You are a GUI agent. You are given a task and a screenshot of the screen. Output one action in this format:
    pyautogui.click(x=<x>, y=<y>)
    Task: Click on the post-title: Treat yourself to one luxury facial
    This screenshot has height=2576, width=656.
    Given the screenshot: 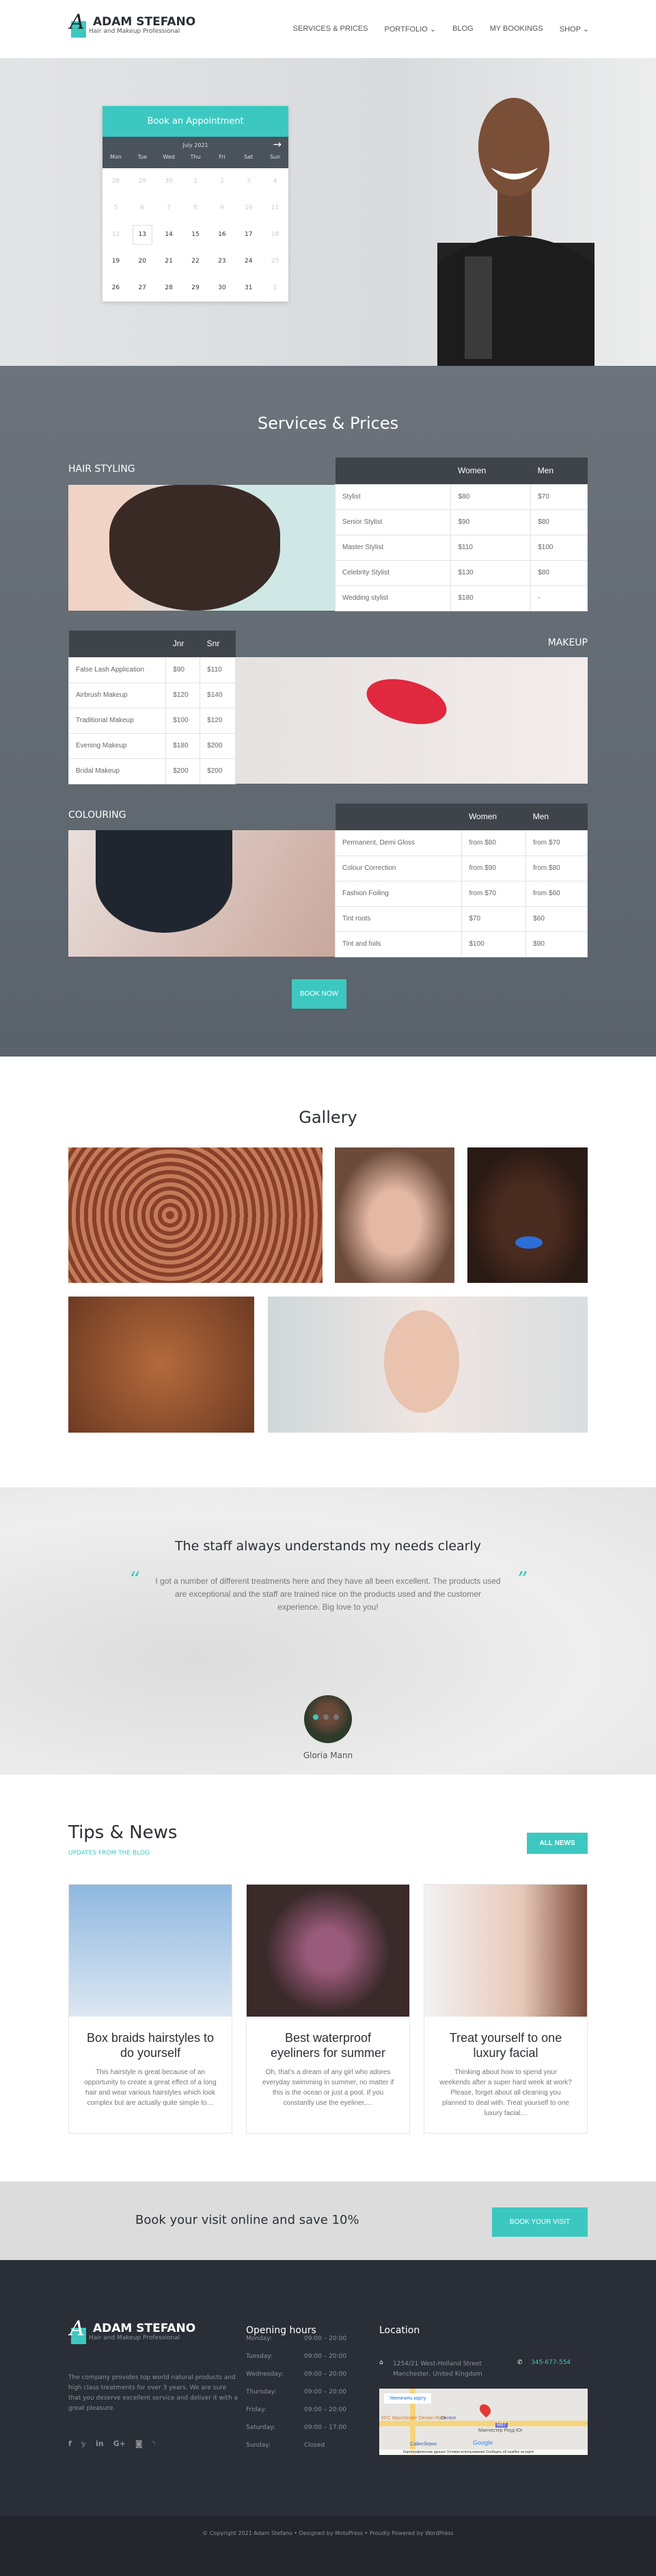 What is the action you would take?
    pyautogui.click(x=505, y=2045)
    